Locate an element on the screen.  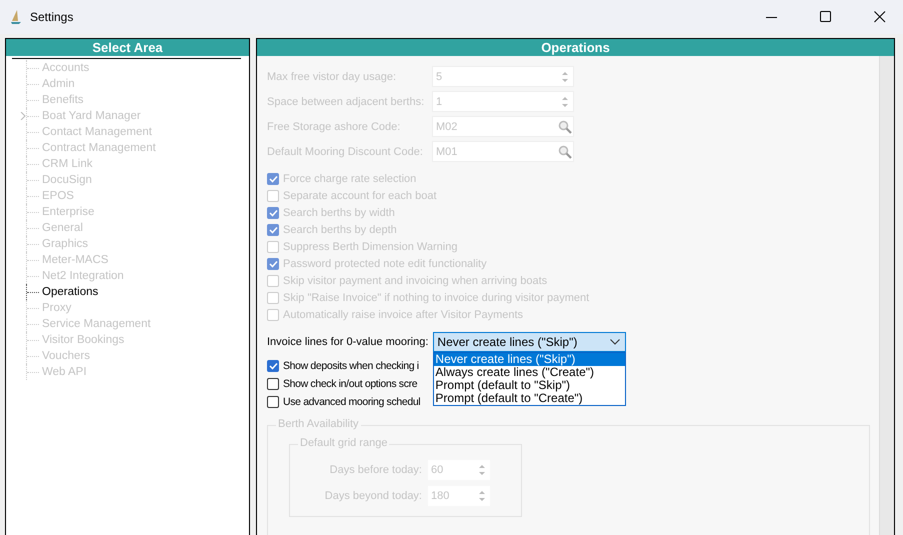
input-field: 5 is located at coordinates (503, 76).